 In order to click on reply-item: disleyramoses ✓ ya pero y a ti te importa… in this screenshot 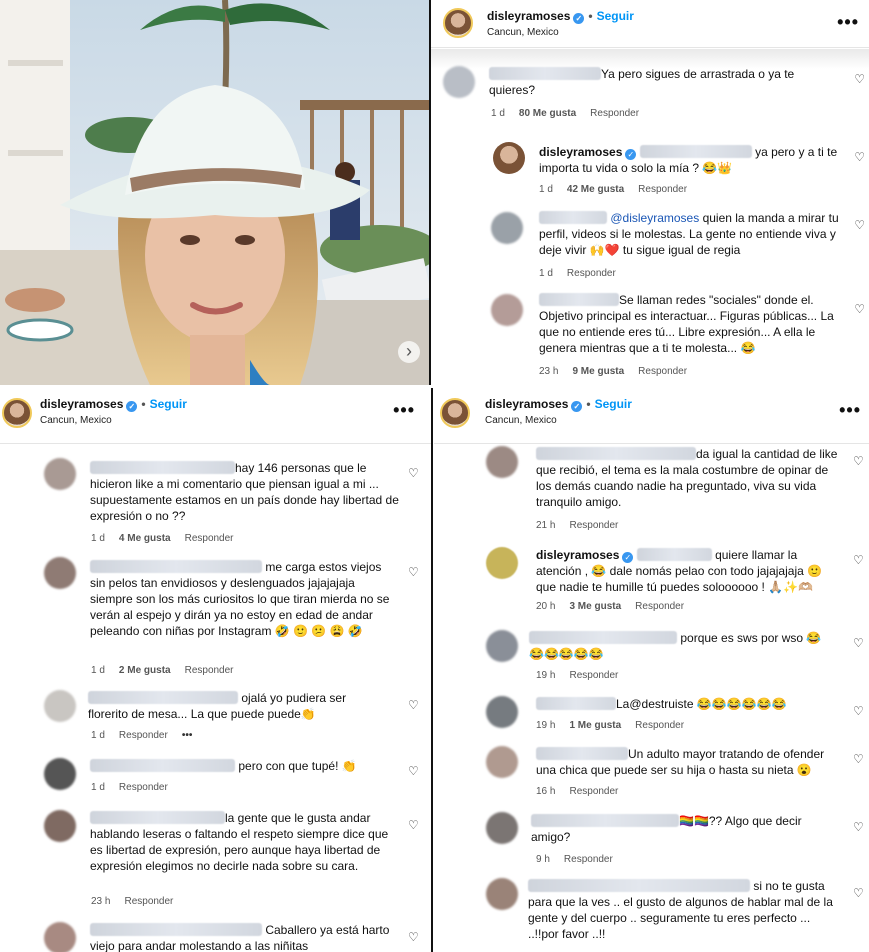, I will do `click(650, 170)`.